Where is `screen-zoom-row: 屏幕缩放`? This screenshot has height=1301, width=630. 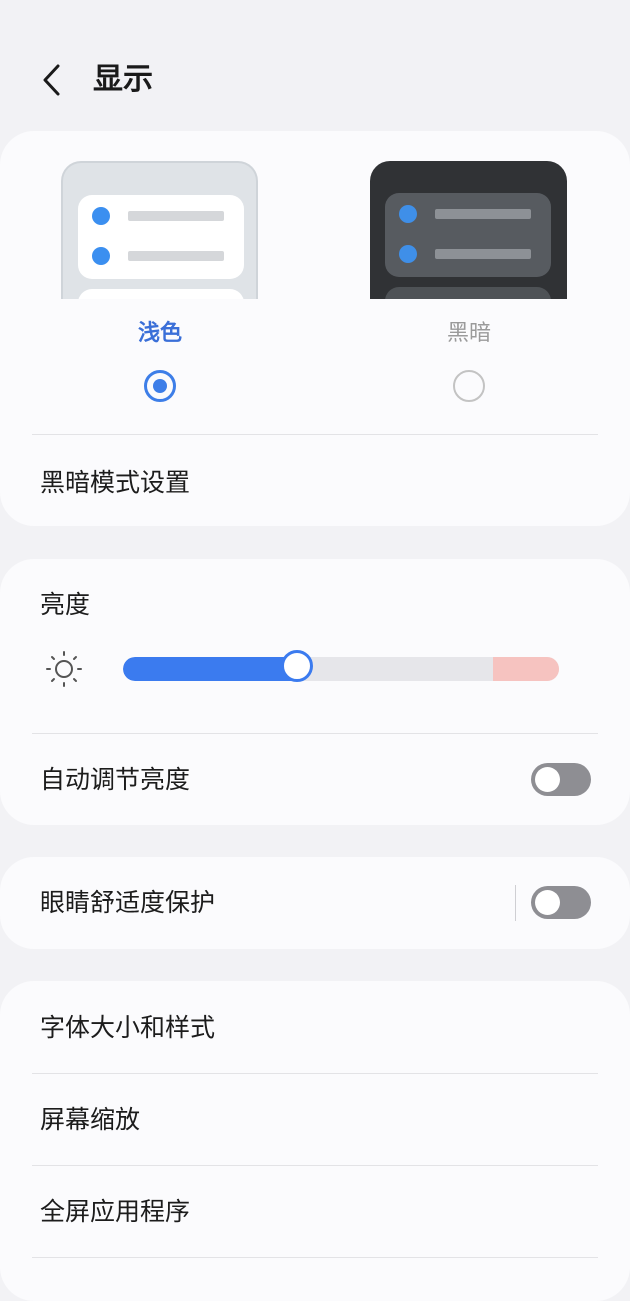 screen-zoom-row: 屏幕缩放 is located at coordinates (315, 1119).